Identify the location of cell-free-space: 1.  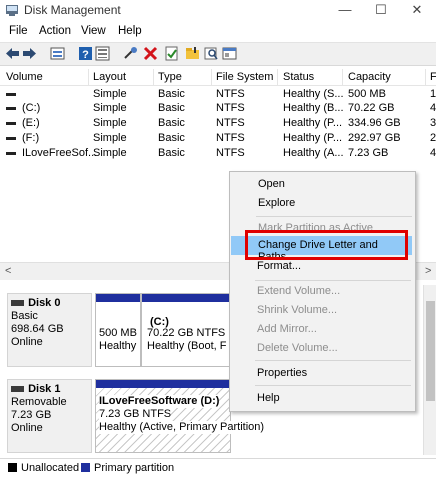
(433, 94).